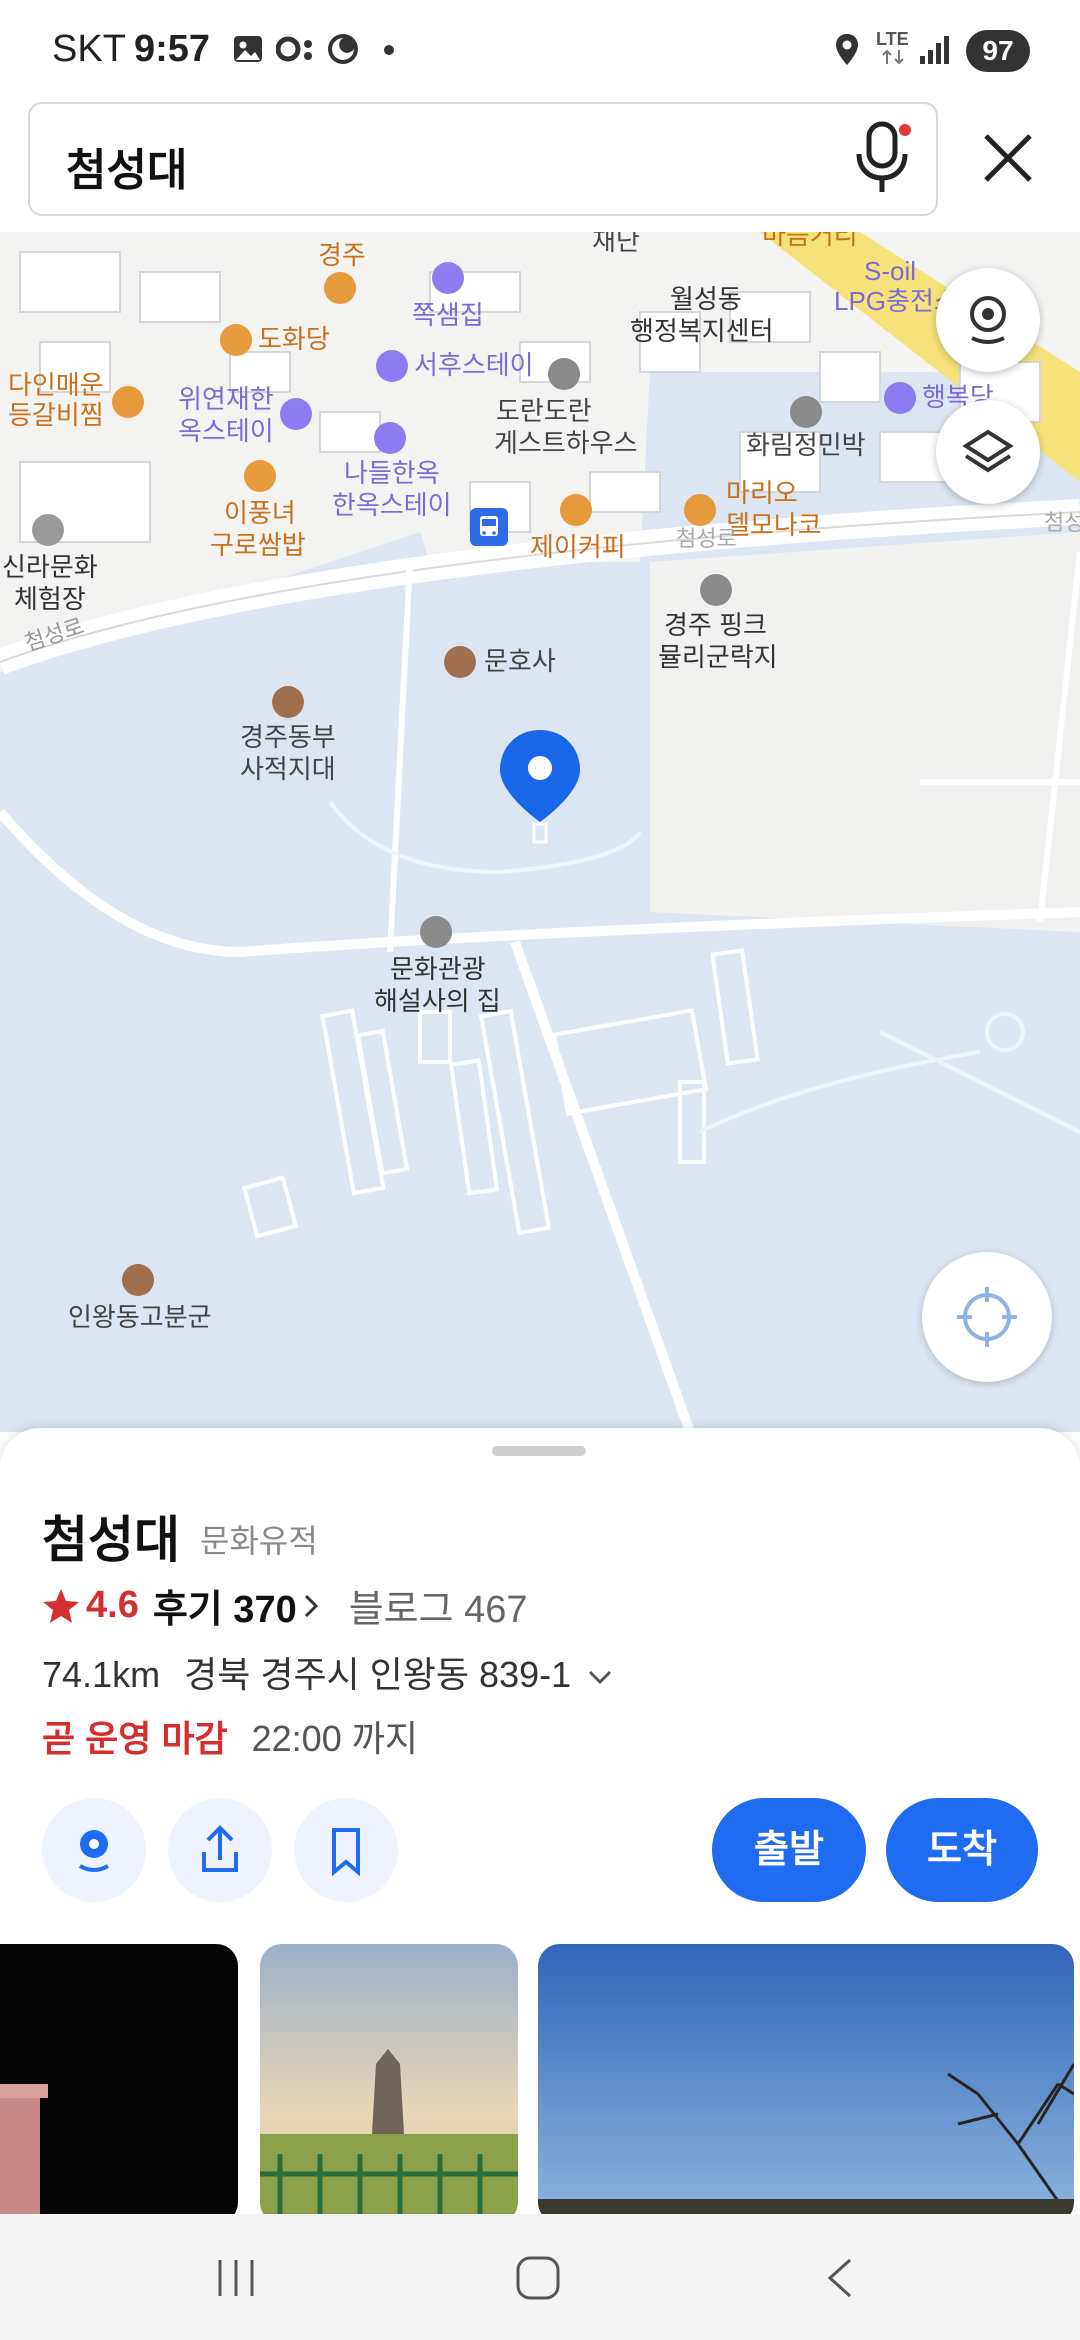 The height and width of the screenshot is (2340, 1080). I want to click on poi-label: S-oil, so click(890, 271).